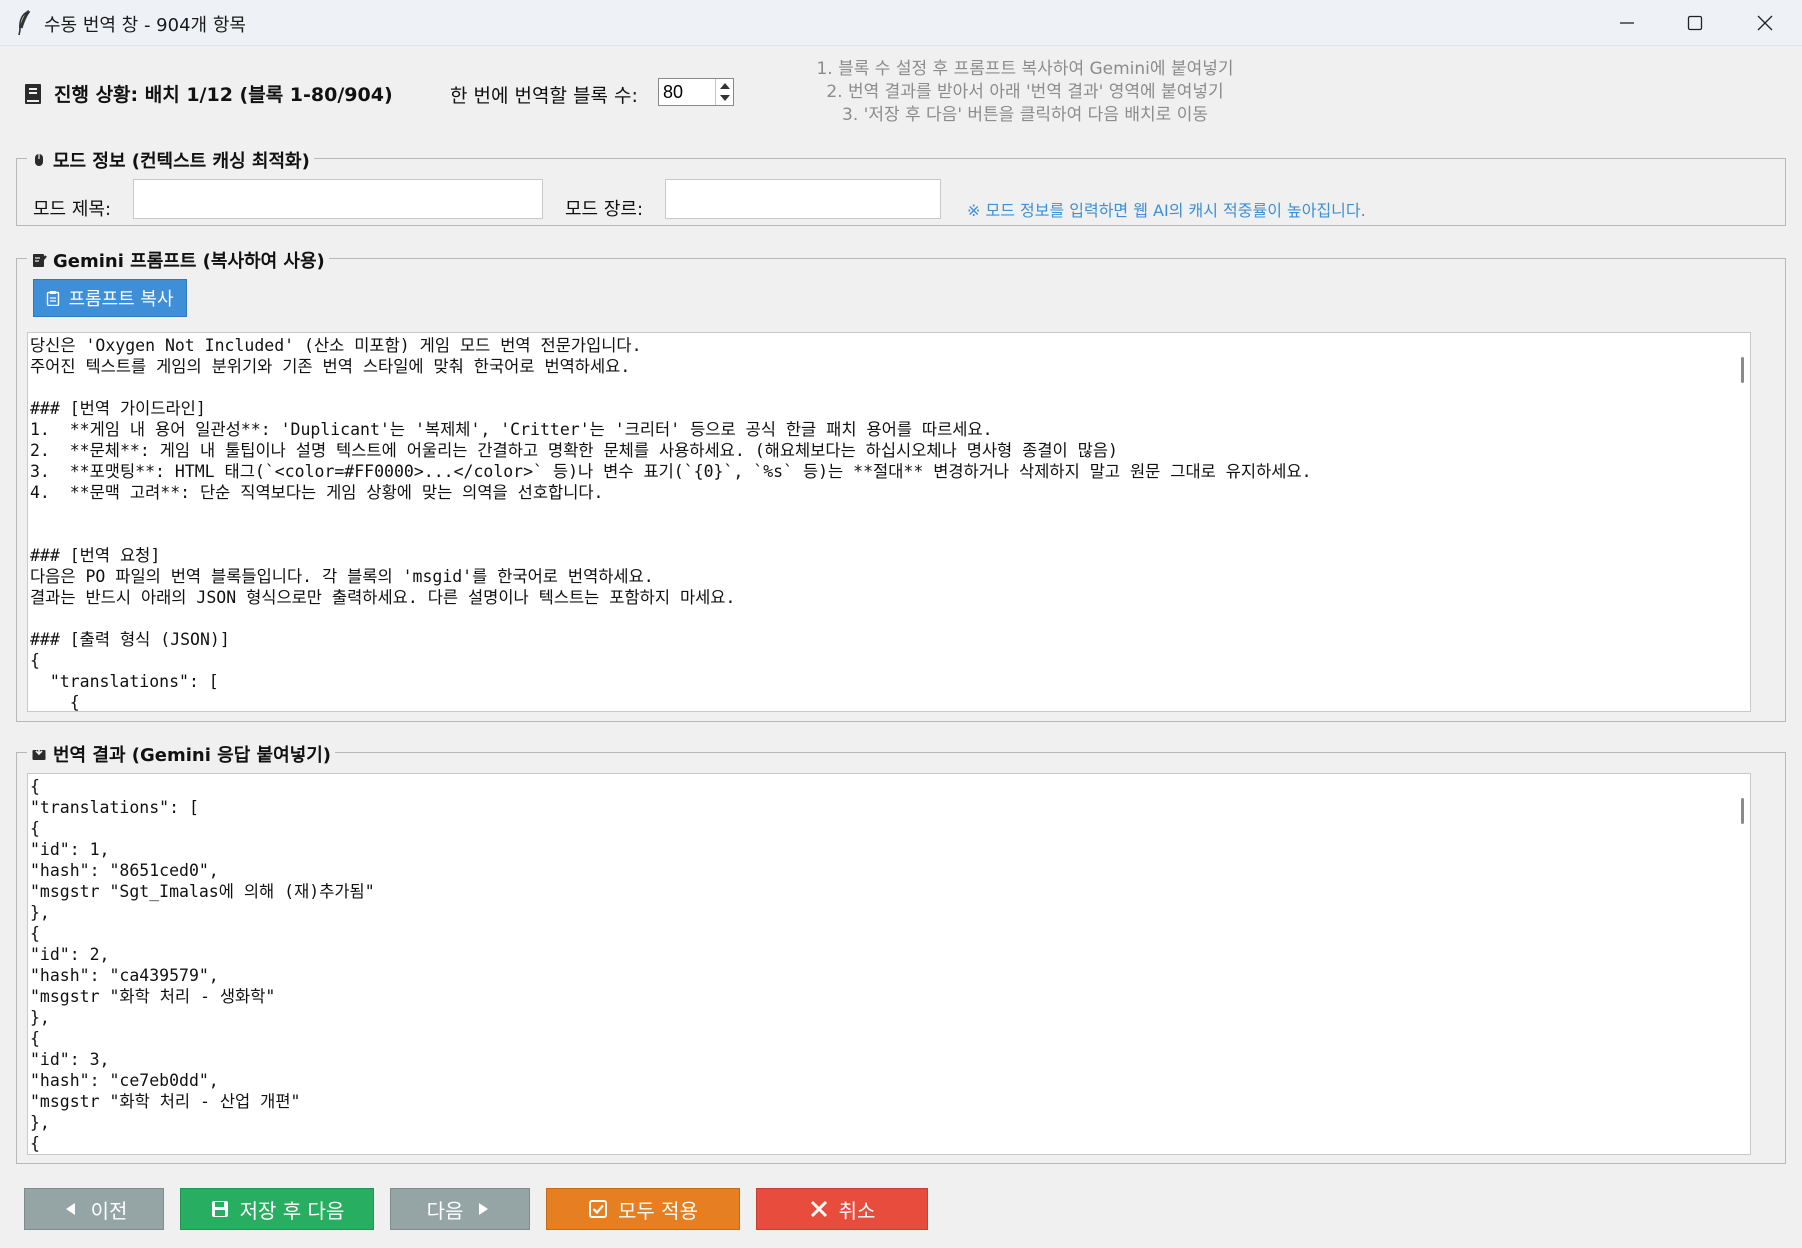  Describe the element at coordinates (219, 1209) in the screenshot. I see `floppy-disk-icon` at that location.